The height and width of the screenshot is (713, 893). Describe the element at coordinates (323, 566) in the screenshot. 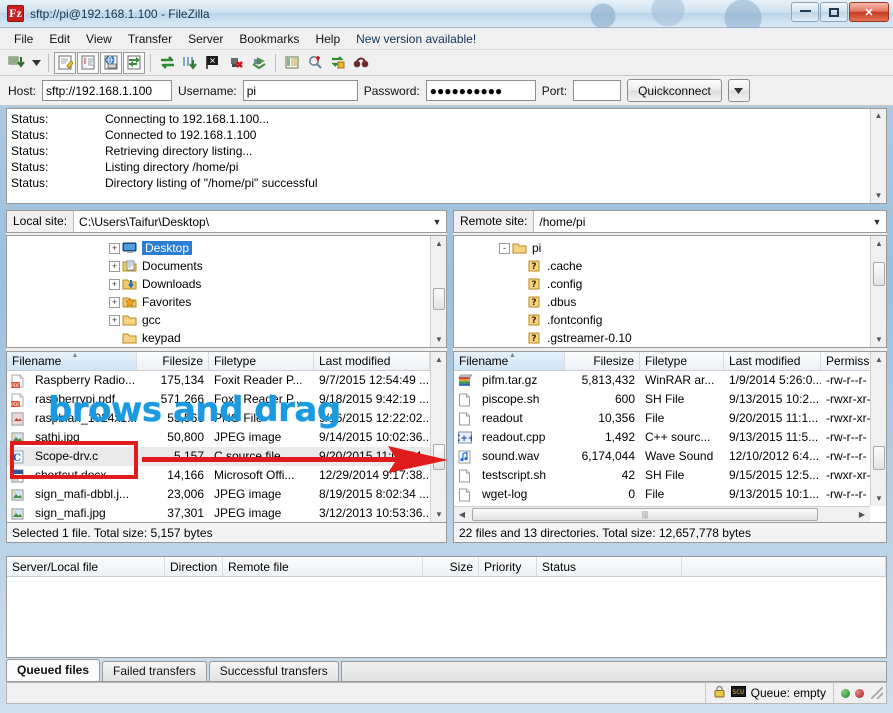

I see `column-header-remote-file: Remote file` at that location.